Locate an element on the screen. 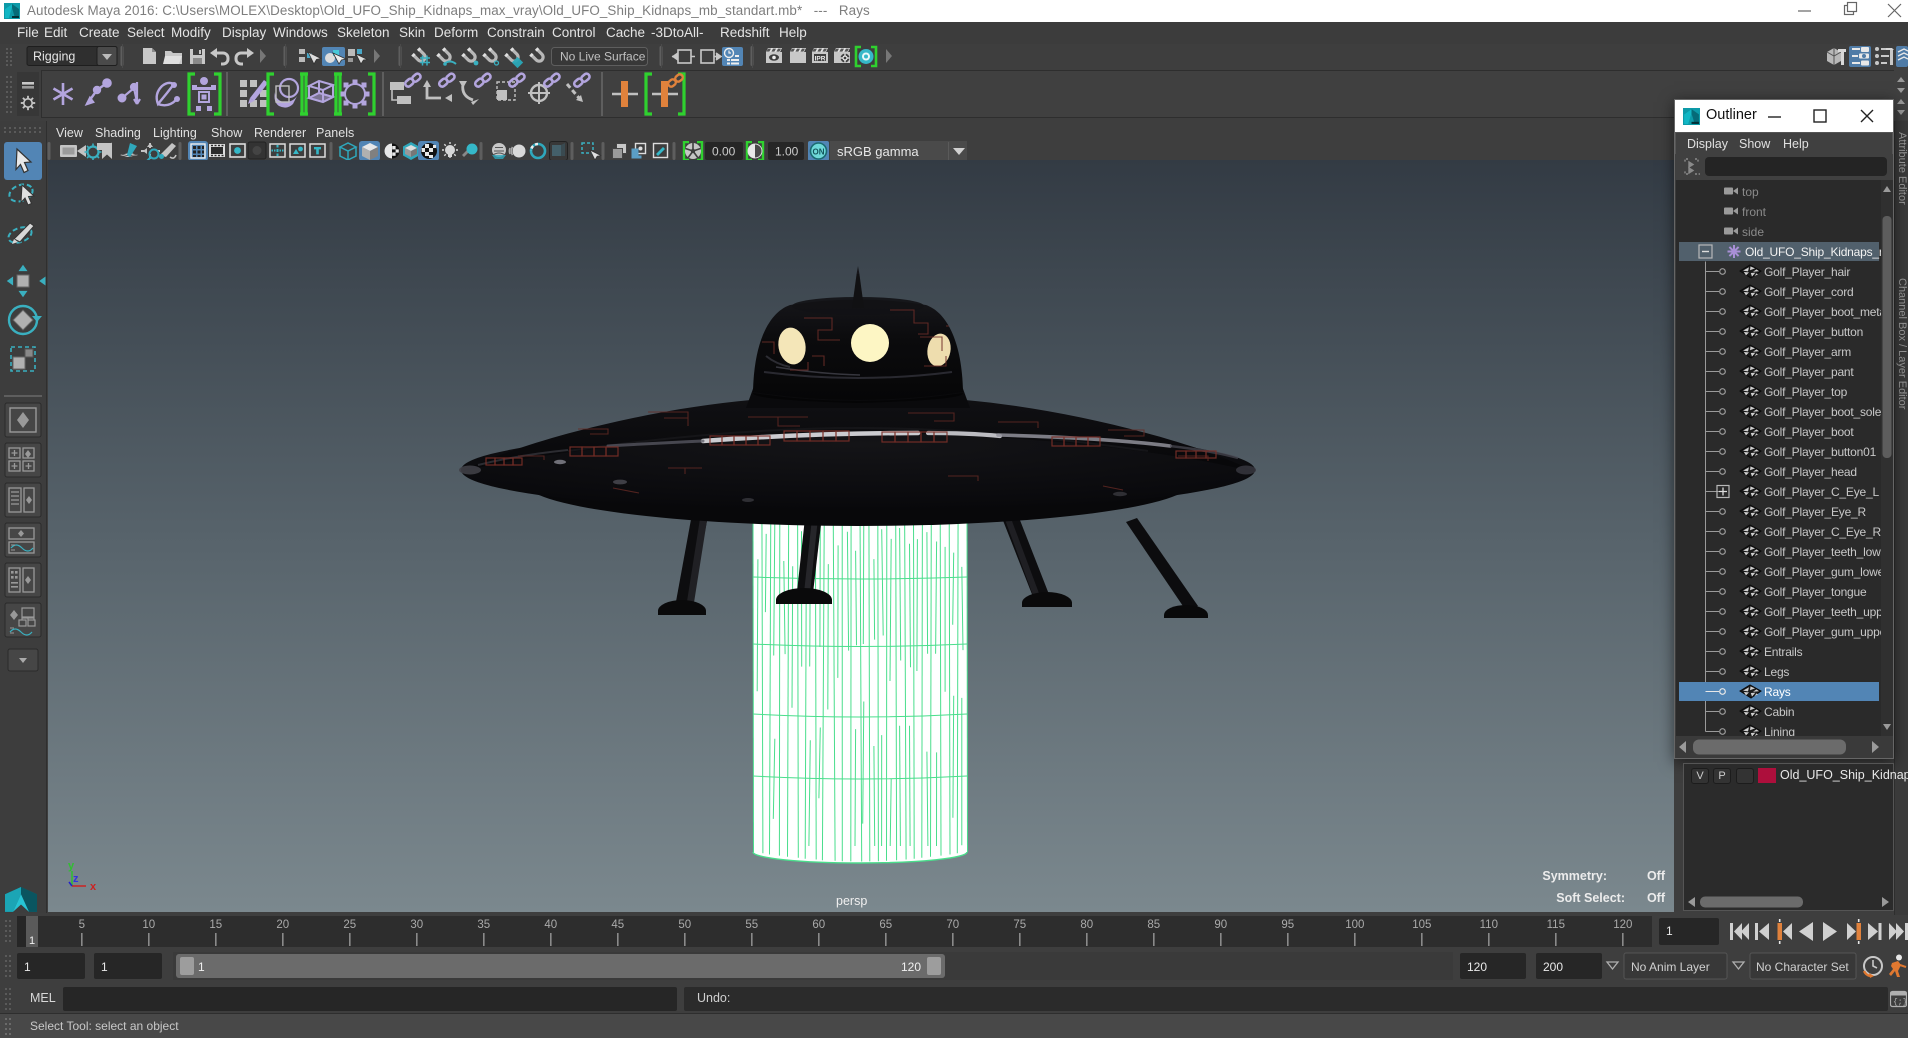  svg-text: Golf_Player_boot_sole is located at coordinates (1822, 412).